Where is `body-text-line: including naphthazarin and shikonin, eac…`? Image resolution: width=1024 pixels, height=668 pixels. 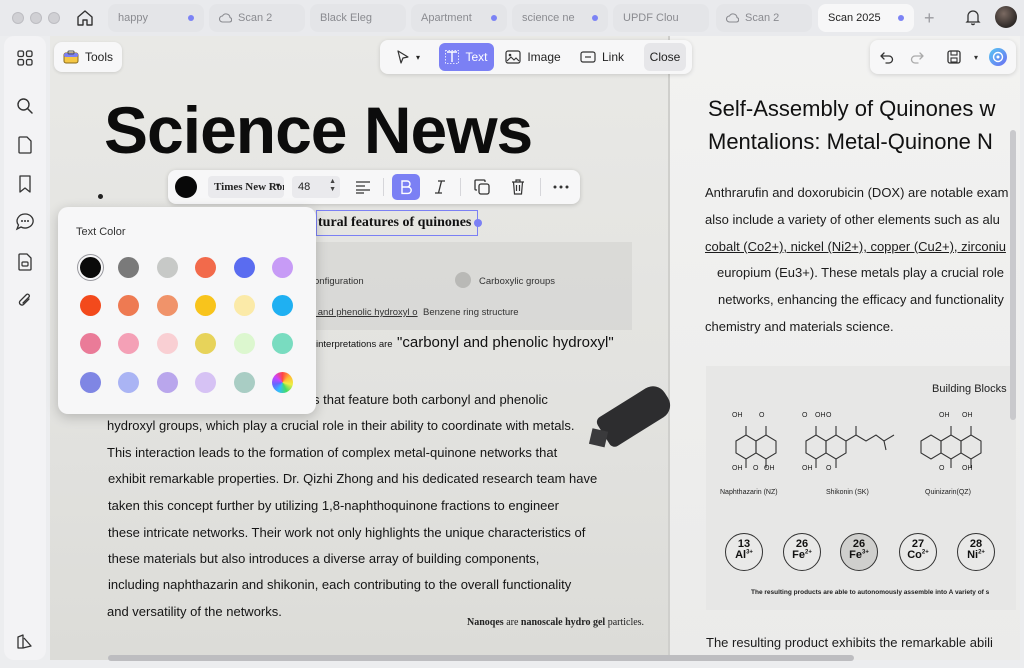
body-text-line: including naphthazarin and shikonin, eac… is located at coordinates (339, 584).